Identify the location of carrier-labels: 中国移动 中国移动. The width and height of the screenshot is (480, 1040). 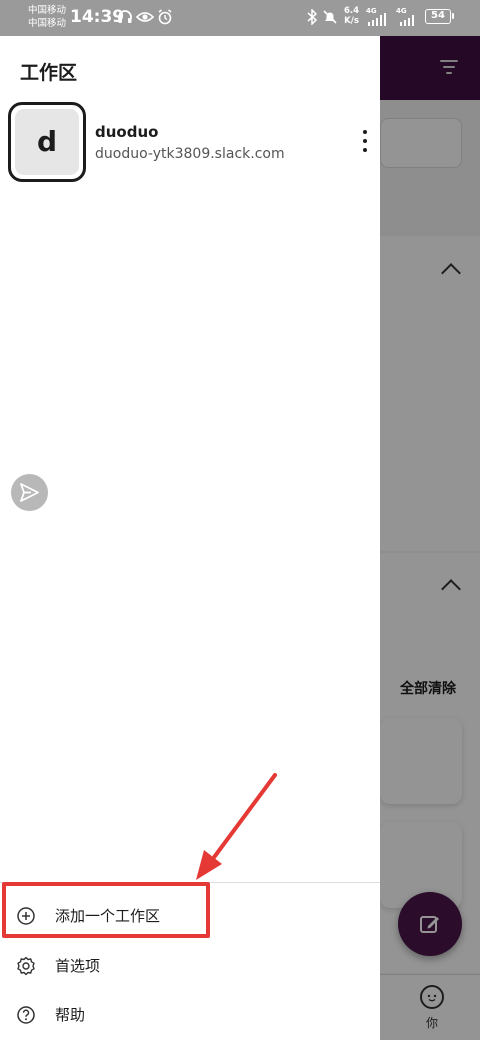
(47, 17).